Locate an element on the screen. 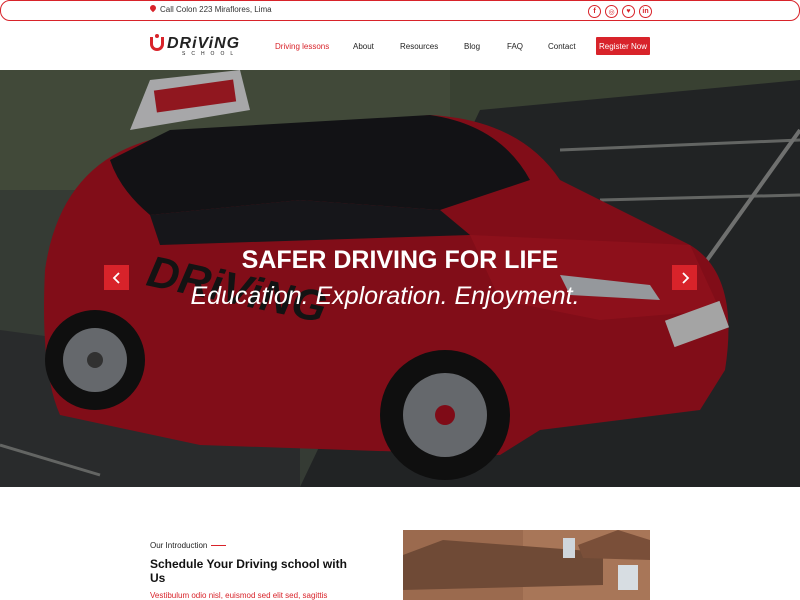 This screenshot has width=800, height=600. linkedin-icon: in is located at coordinates (645, 11).